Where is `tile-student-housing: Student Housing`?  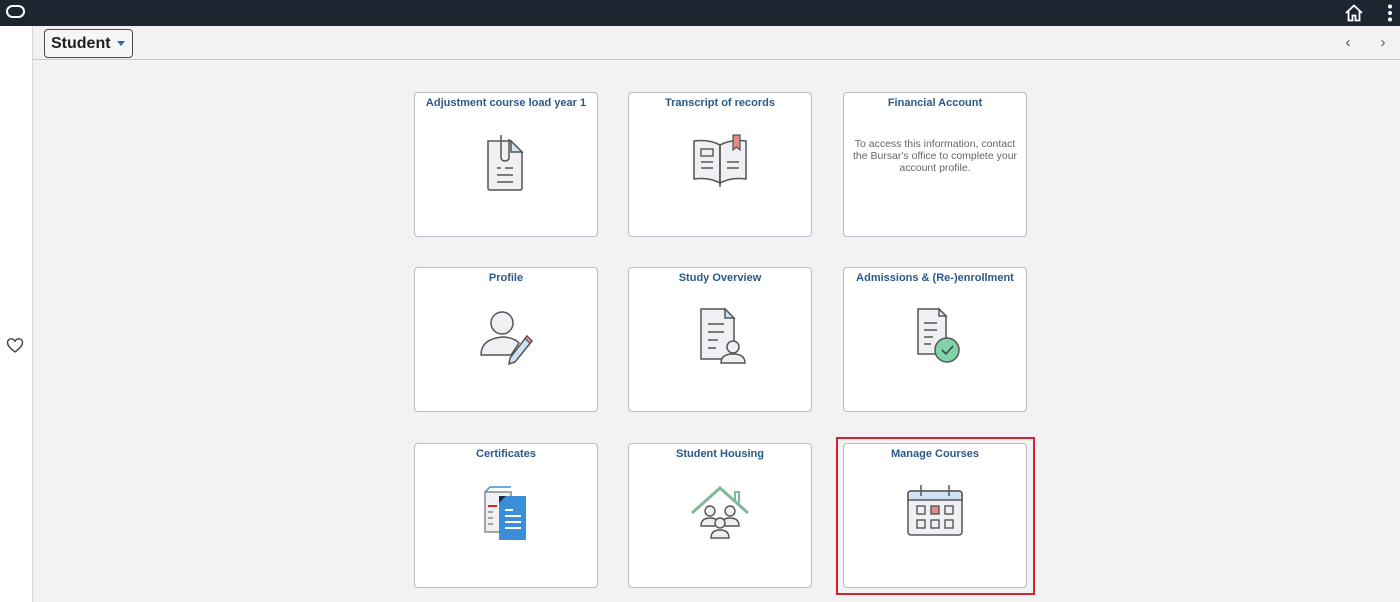
tile-student-housing: Student Housing is located at coordinates (720, 515).